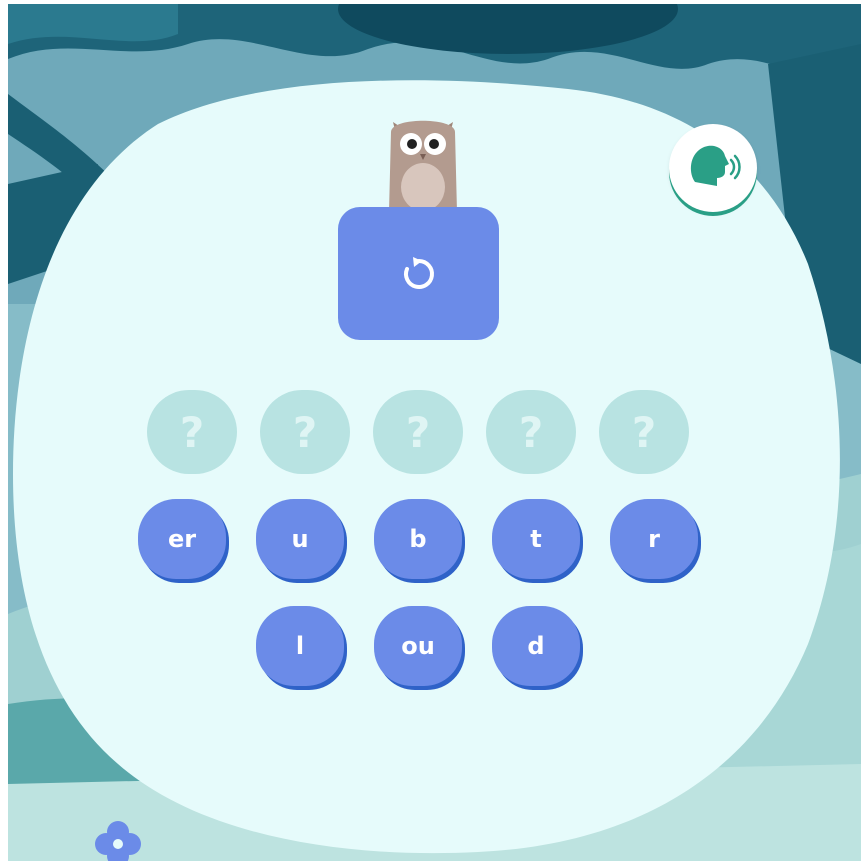 The width and height of the screenshot is (861, 861). I want to click on letter-tile: d, so click(536, 646).